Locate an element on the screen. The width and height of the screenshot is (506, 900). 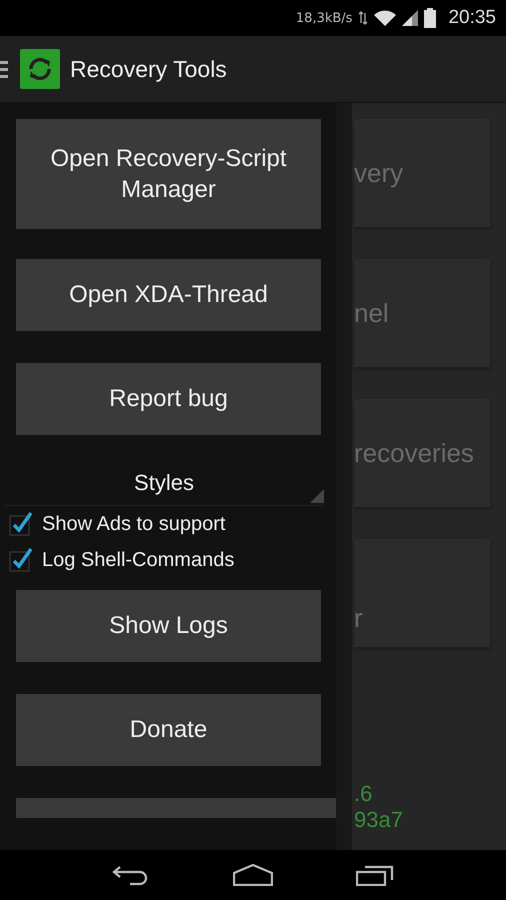
menu-button: Open Recovery-Script Manager is located at coordinates (168, 174).